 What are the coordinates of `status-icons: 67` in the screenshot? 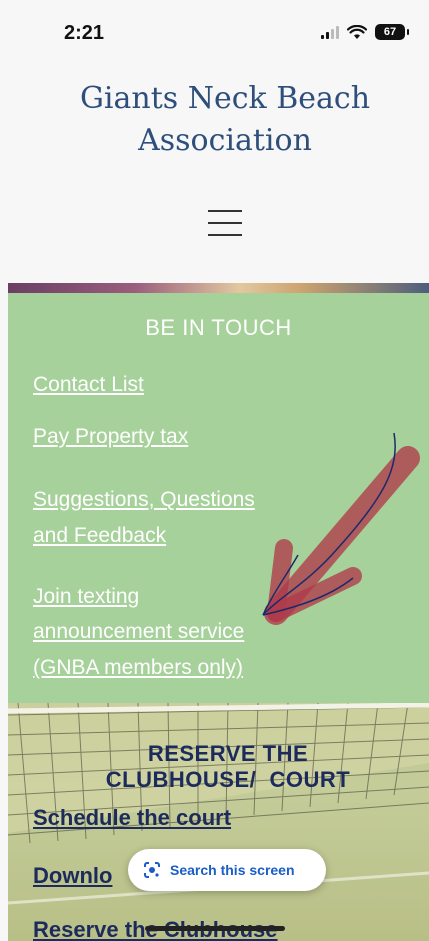 It's located at (365, 32).